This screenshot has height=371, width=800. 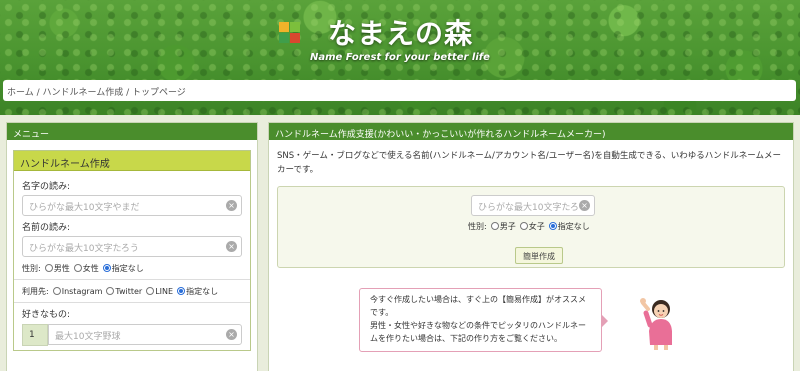 I want to click on usage-radio-line: LINE, so click(x=159, y=291).